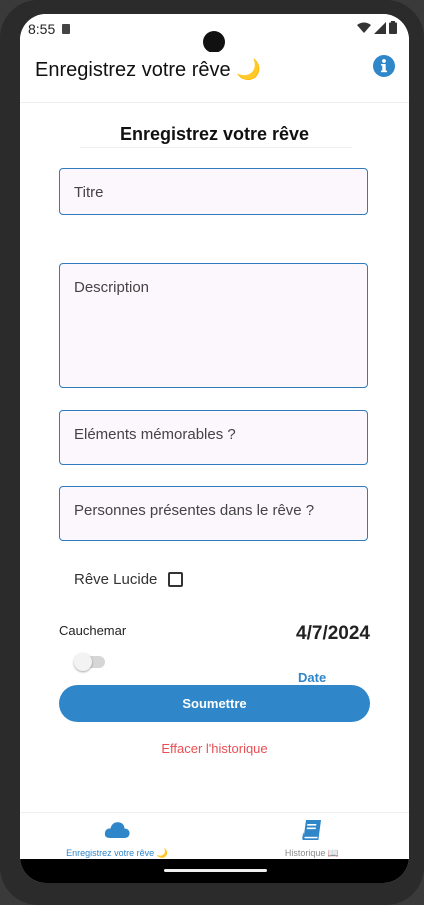 The image size is (424, 905). I want to click on wifi-icon, so click(364, 27).